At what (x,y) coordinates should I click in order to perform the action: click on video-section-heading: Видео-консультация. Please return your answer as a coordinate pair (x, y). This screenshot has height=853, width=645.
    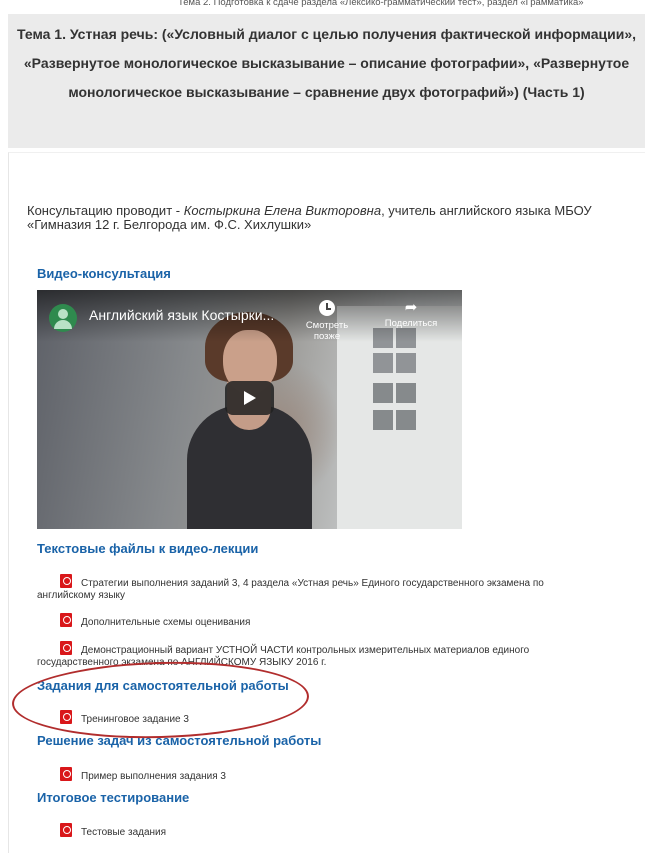
    Looking at the image, I should click on (104, 273).